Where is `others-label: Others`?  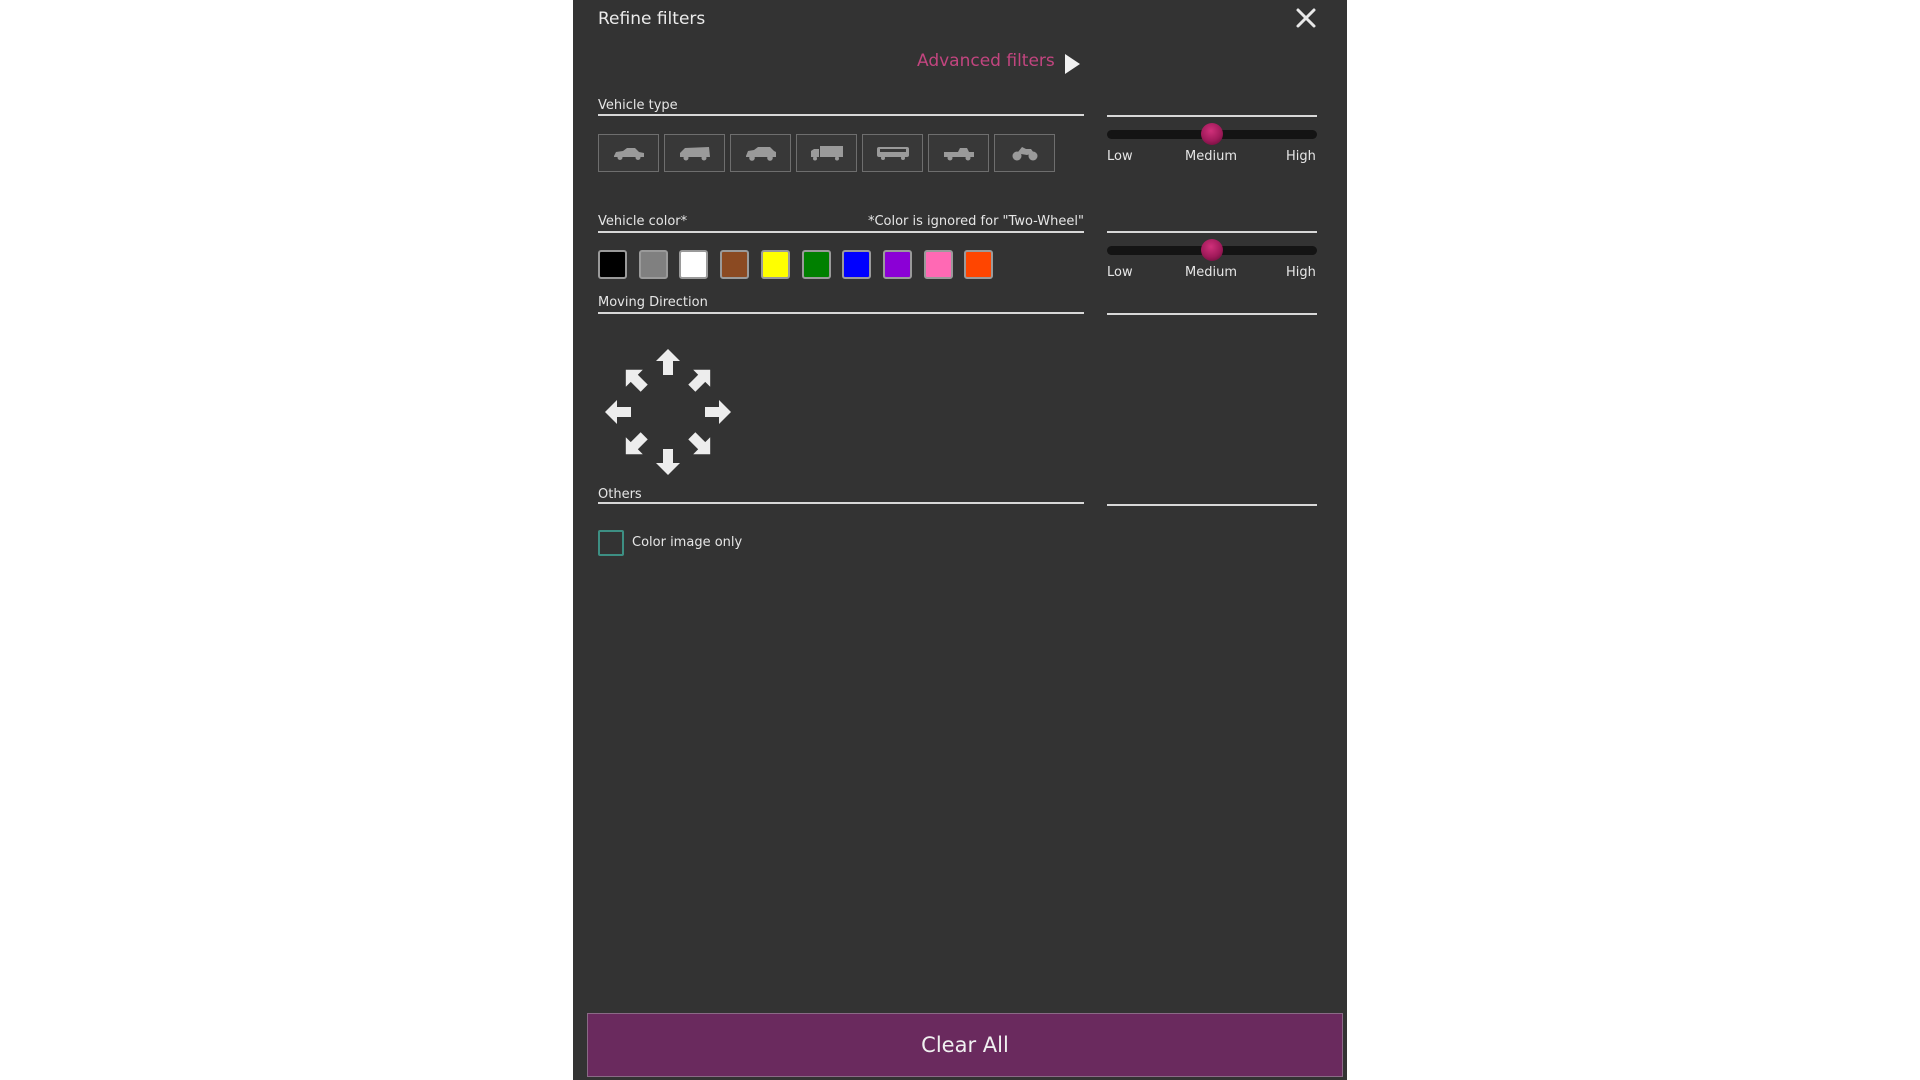
others-label: Others is located at coordinates (620, 494).